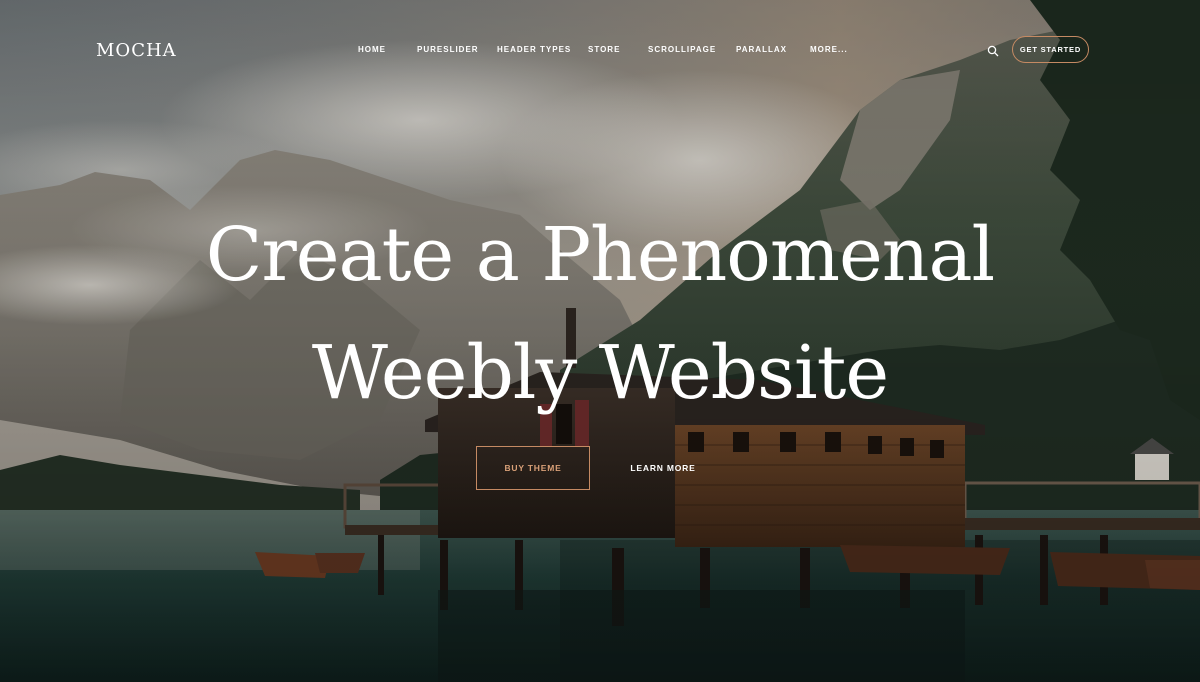  Describe the element at coordinates (448, 49) in the screenshot. I see `nav-item-pureslider: PURESLIDER` at that location.